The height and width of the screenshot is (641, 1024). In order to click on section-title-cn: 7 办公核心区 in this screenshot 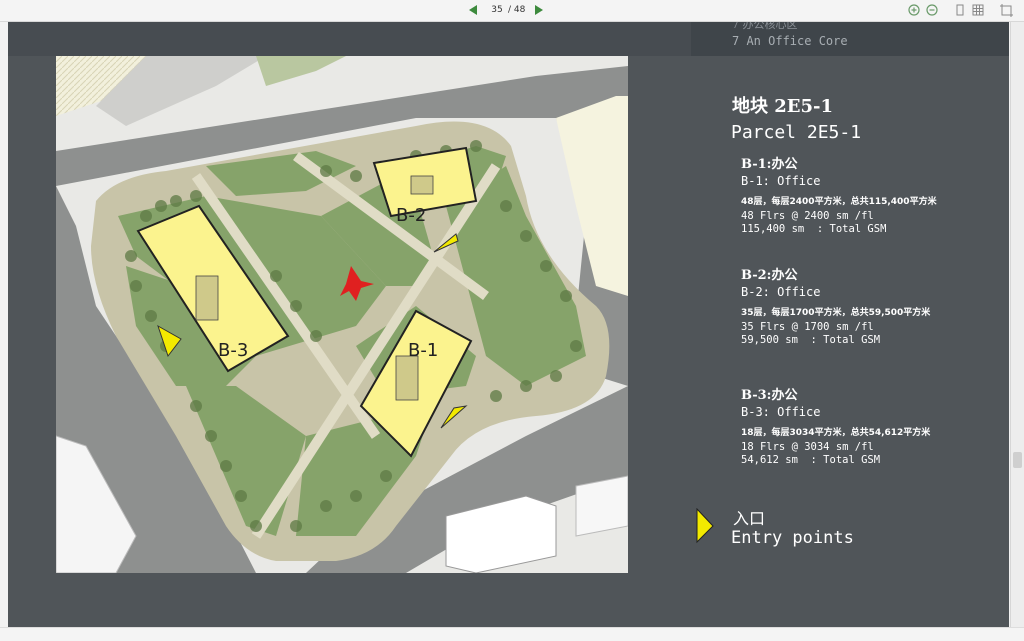, I will do `click(765, 26)`.